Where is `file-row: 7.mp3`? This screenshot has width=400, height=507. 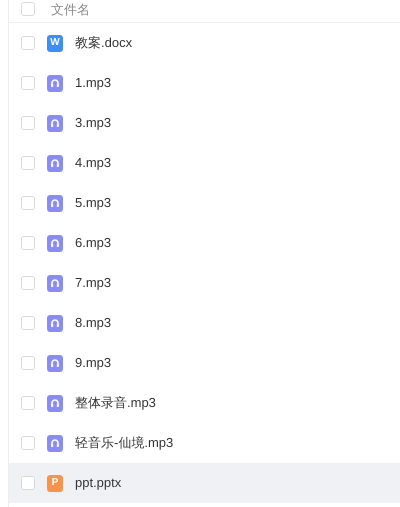
file-row: 7.mp3 is located at coordinates (204, 283).